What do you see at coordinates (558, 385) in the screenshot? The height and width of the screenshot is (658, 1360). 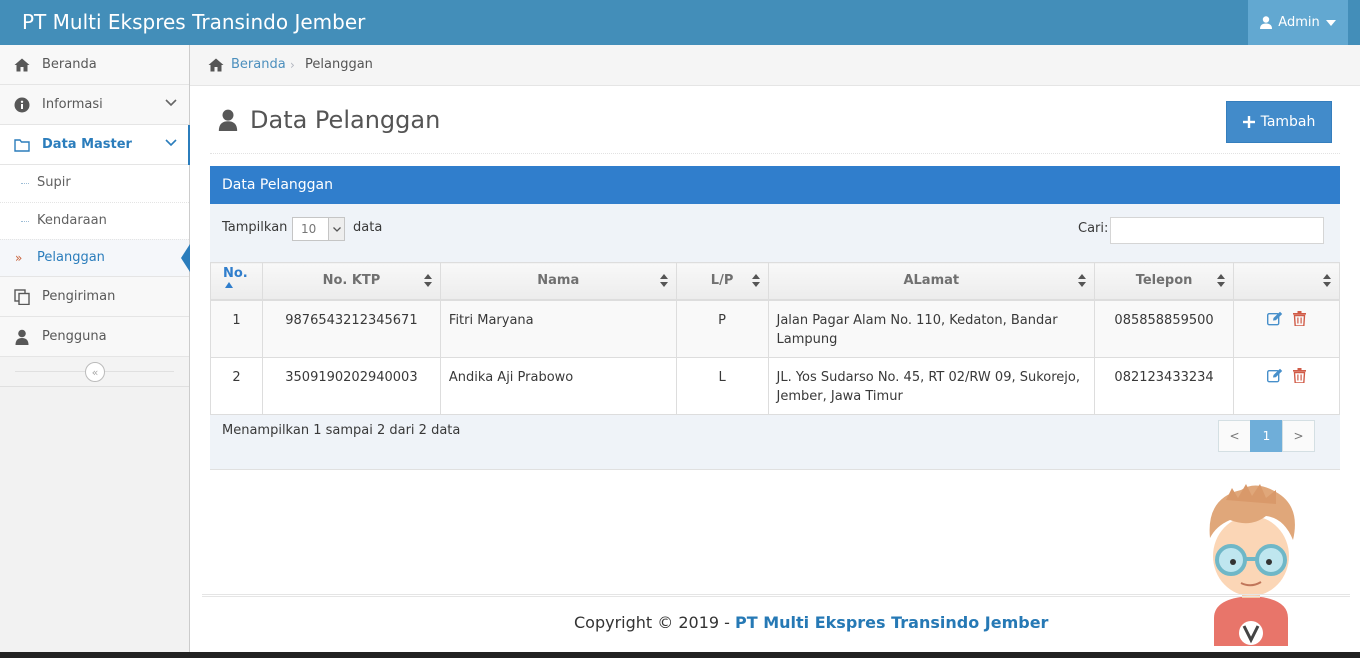 I see `cell-nama: Andika Aji Prabowo` at bounding box center [558, 385].